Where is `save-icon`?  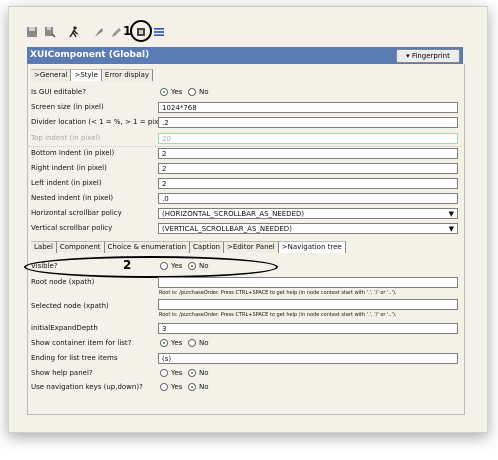
save-icon is located at coordinates (32, 32).